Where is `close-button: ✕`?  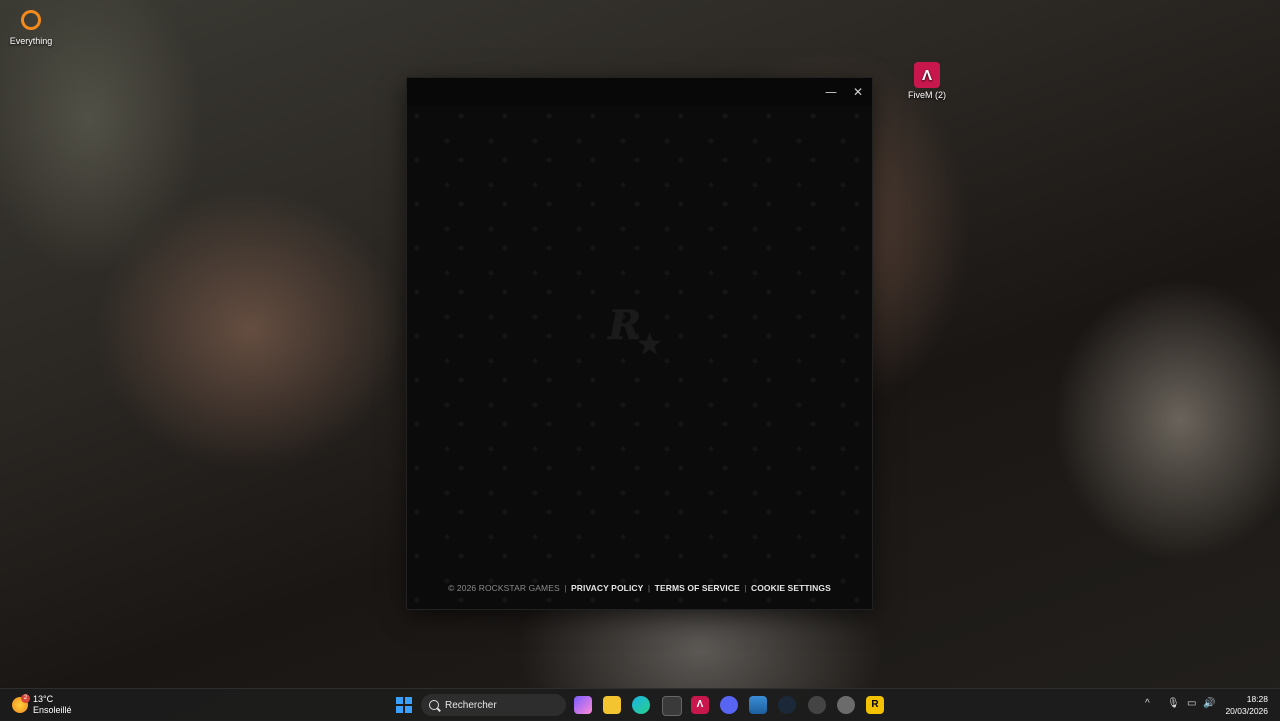 close-button: ✕ is located at coordinates (858, 92).